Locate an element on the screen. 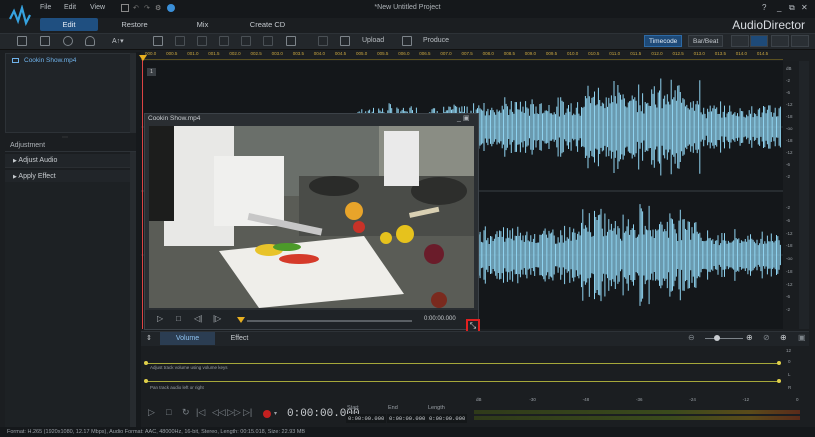  paste-icon is located at coordinates (224, 41).